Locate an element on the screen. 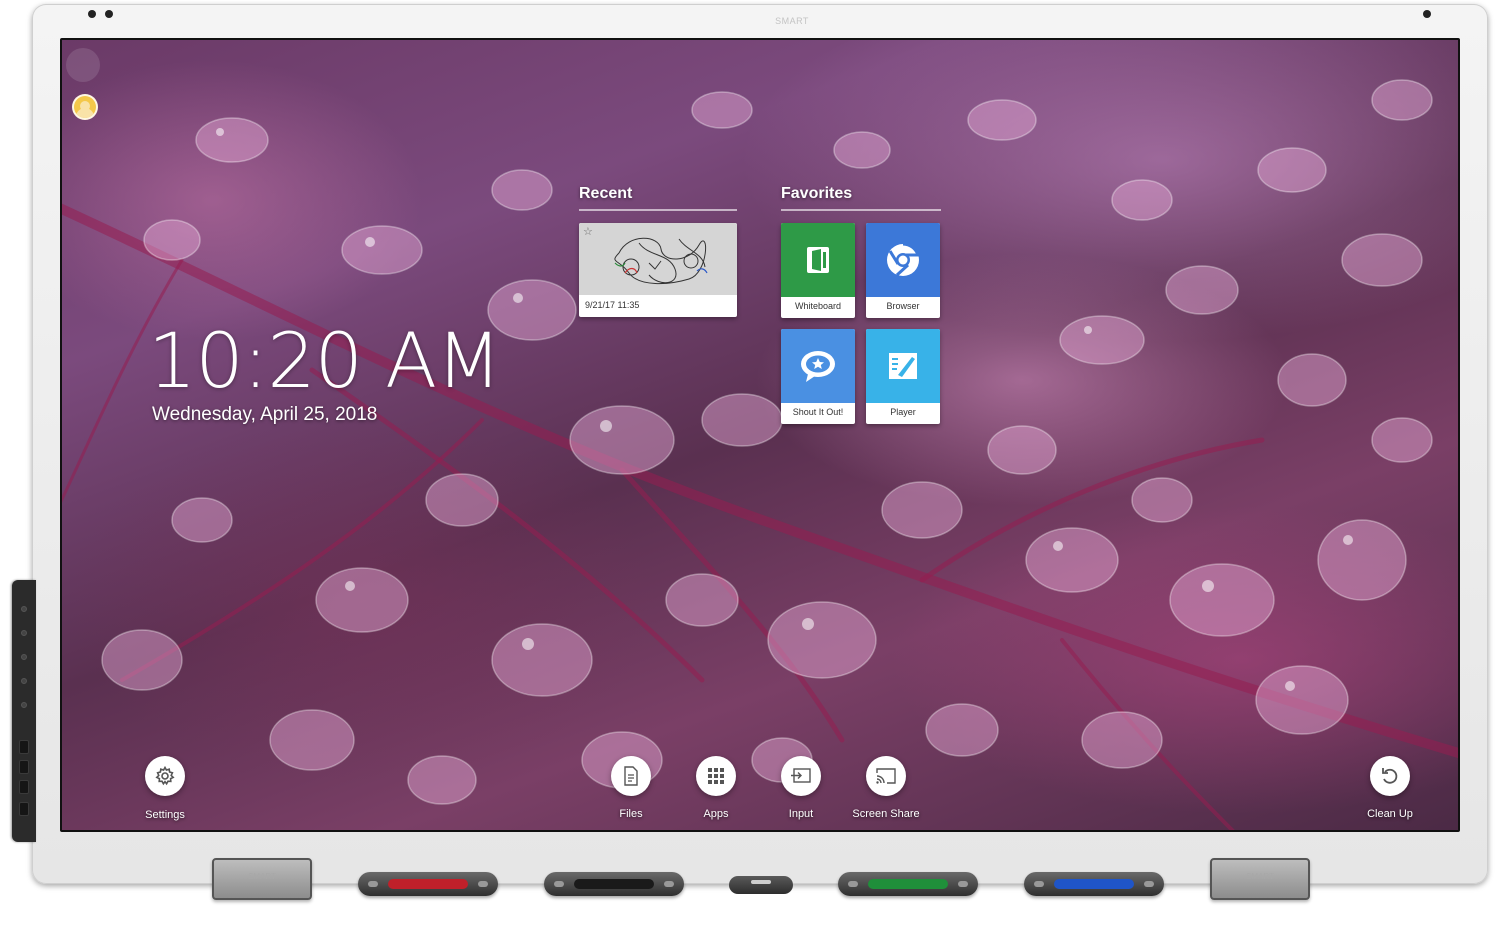 This screenshot has width=1500, height=930. clock-date: Wednesday, April 25, 2018 is located at coordinates (265, 414).